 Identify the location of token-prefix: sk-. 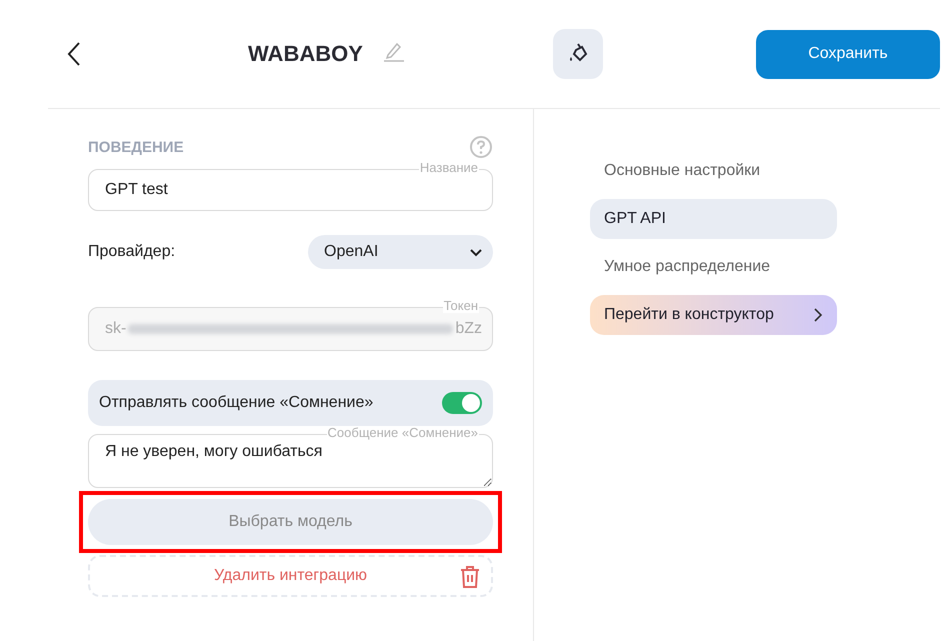
(115, 329).